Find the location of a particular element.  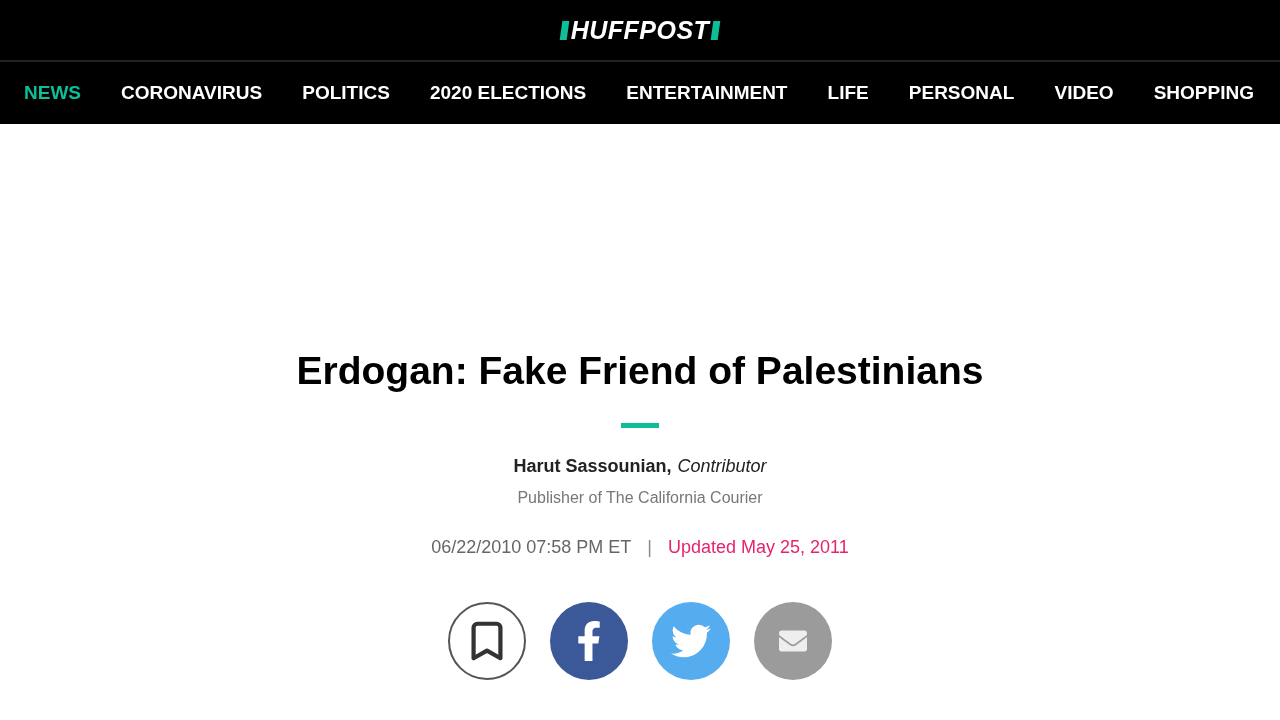

nav-link: VIDEO is located at coordinates (1084, 93).